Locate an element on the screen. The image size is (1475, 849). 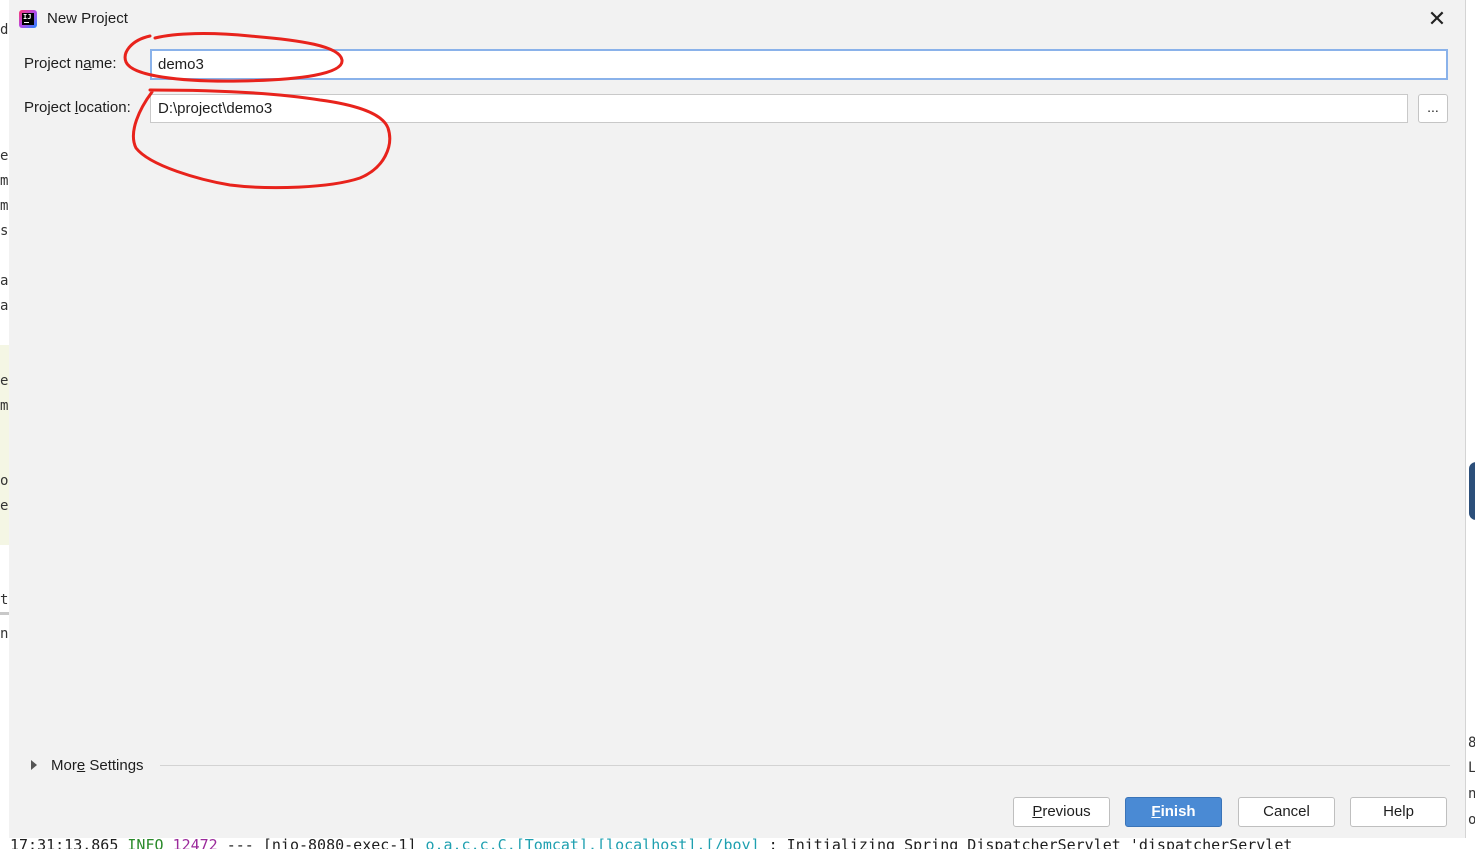
log-time: 17:31:13.865 is located at coordinates (64, 843).